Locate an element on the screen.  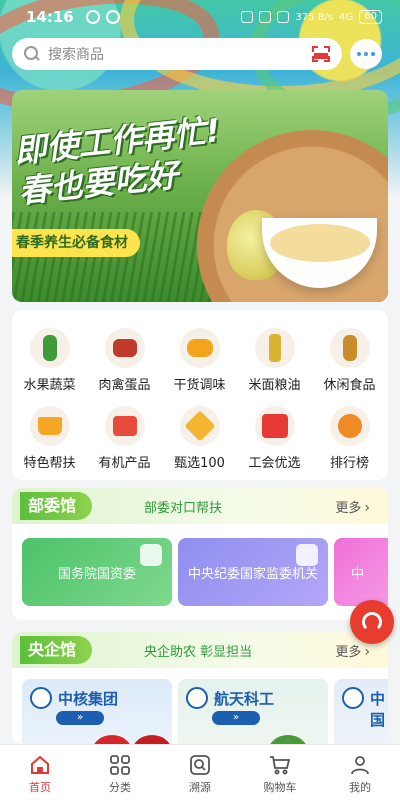
search-icon is located at coordinates (32, 54).